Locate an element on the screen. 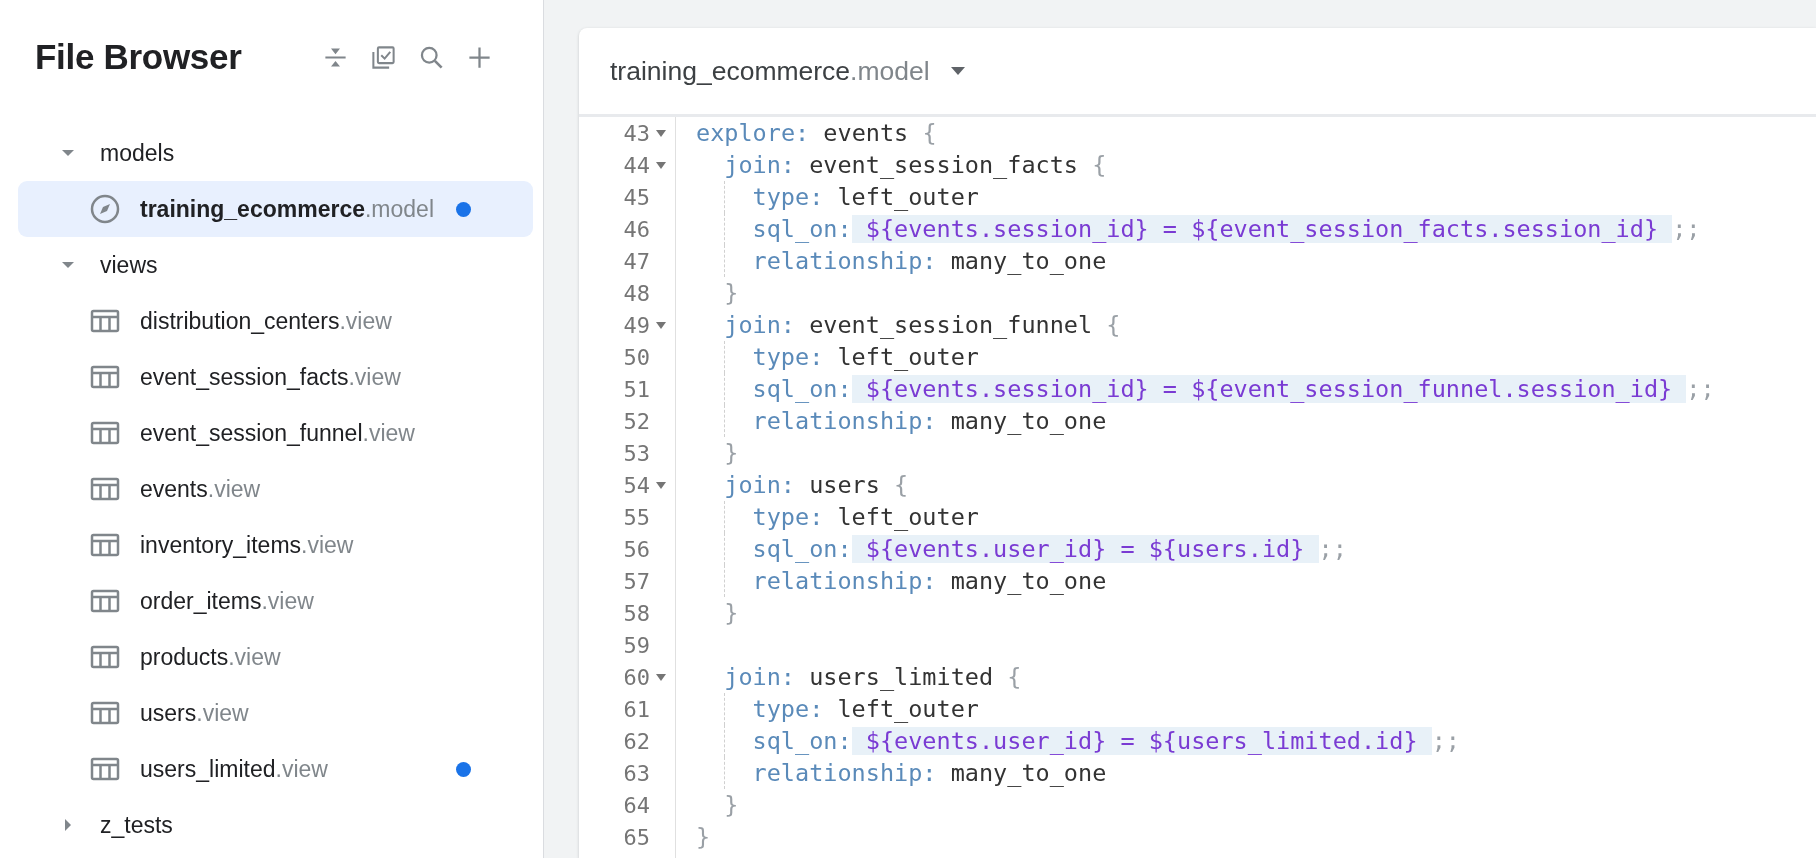  line-number: 51 is located at coordinates (636, 389).